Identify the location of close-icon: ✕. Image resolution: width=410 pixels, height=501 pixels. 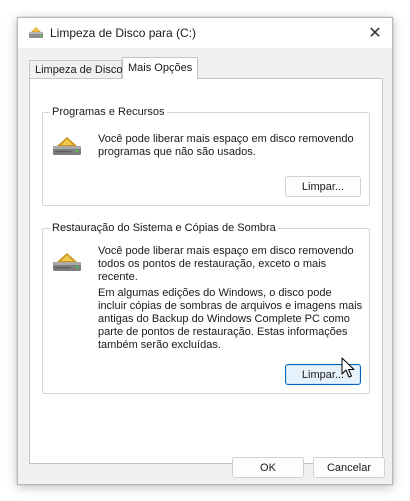
(375, 33).